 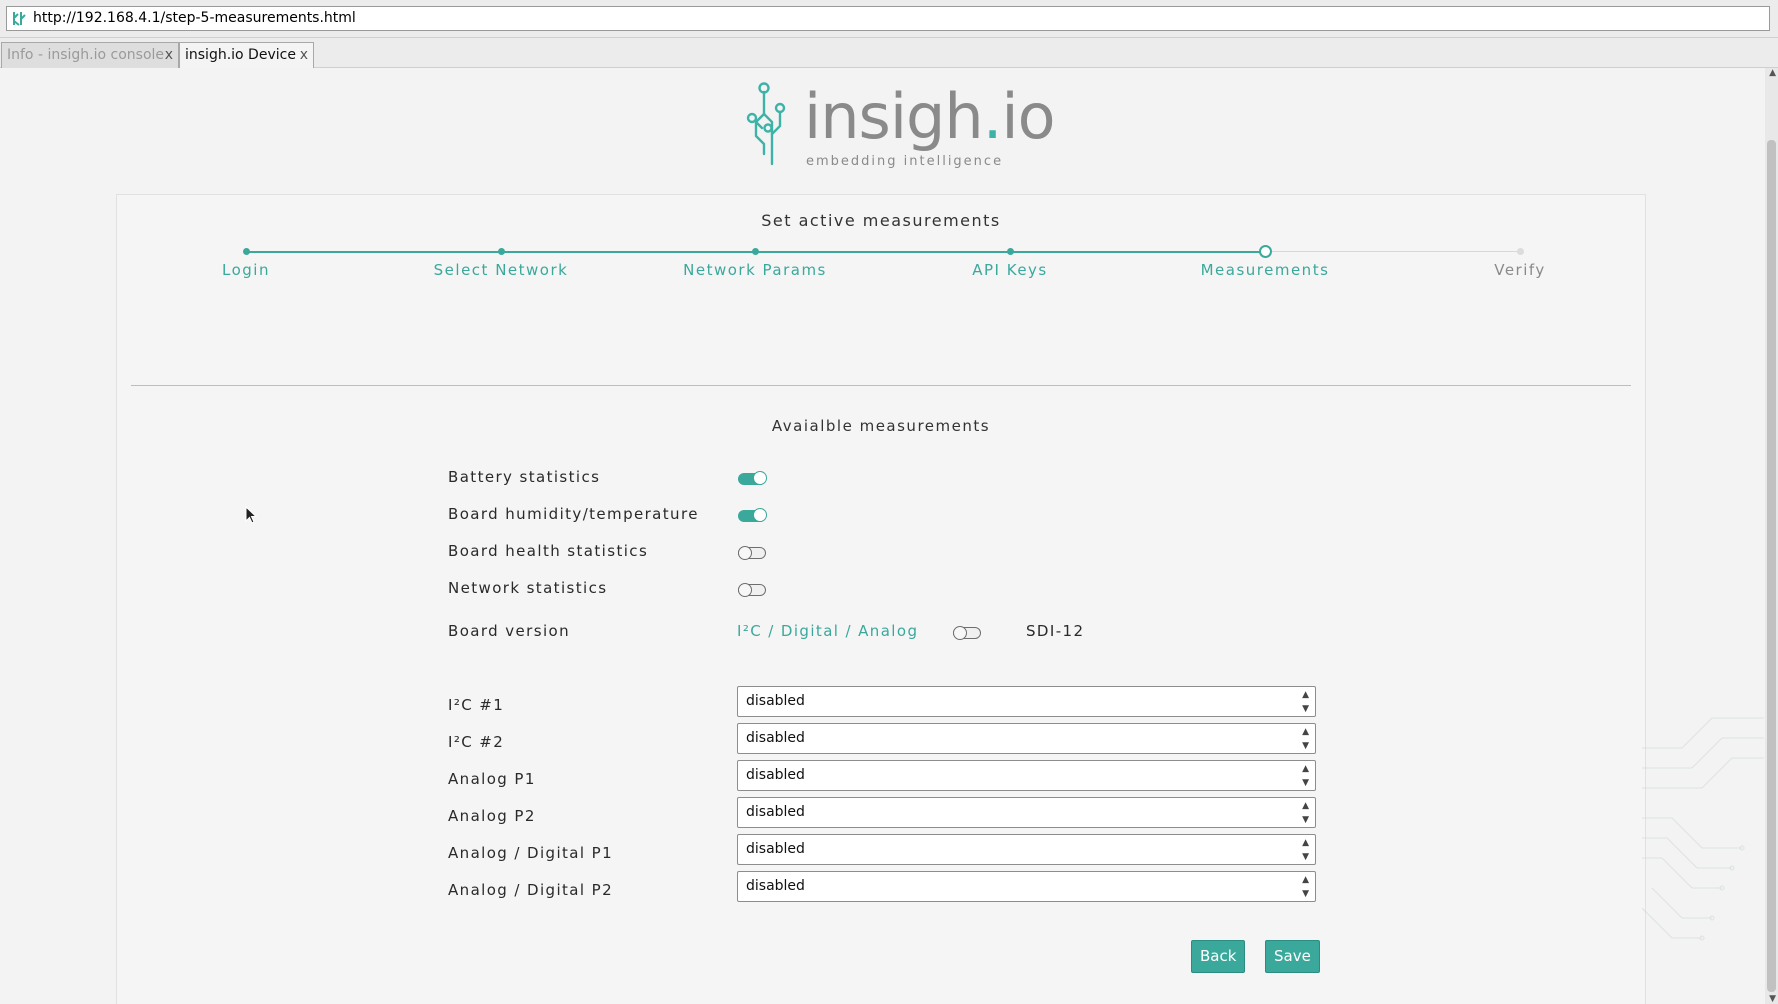 What do you see at coordinates (752, 553) in the screenshot?
I see `board-health-statistics-toggle` at bounding box center [752, 553].